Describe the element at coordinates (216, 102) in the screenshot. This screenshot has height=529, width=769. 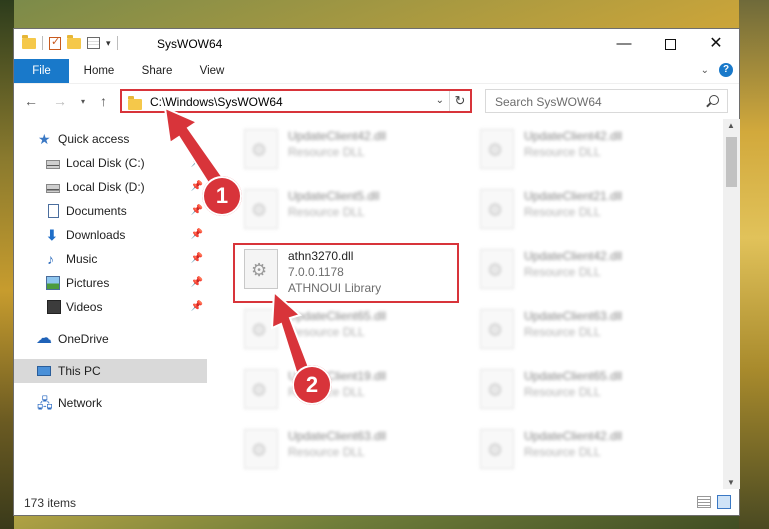
I see `address-path: C:\Windows\SysWOW64` at that location.